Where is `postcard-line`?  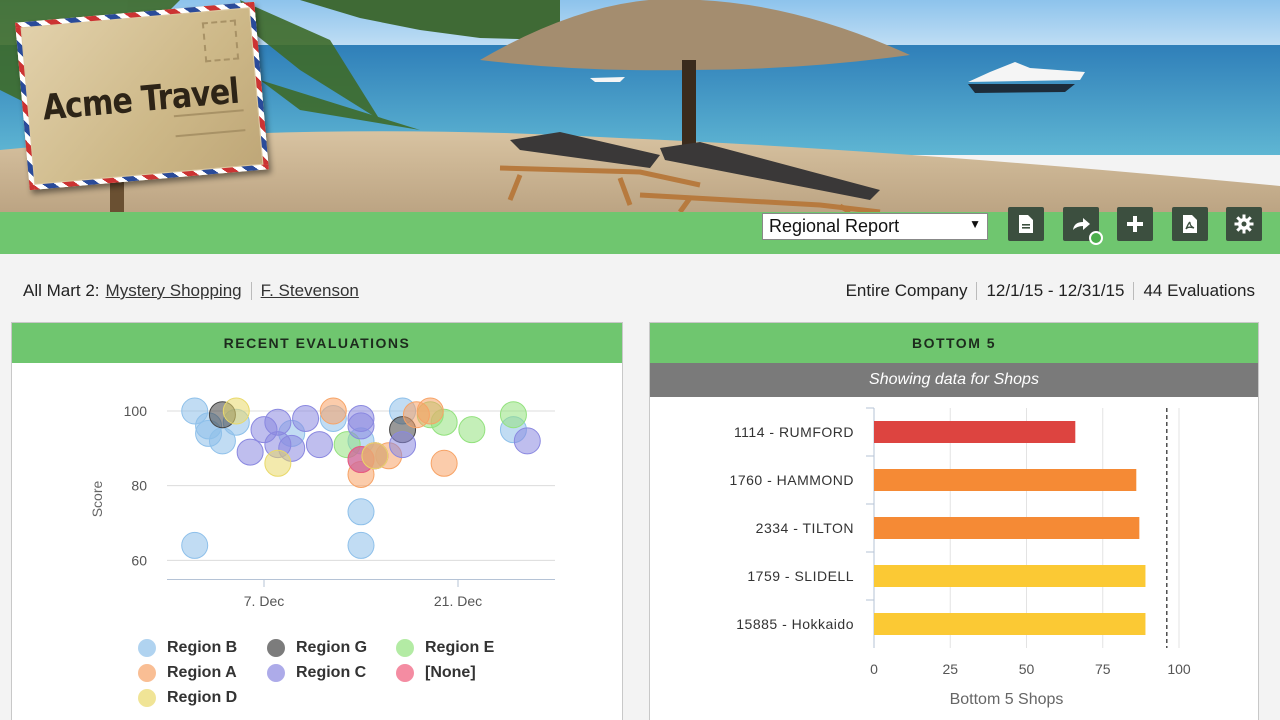
postcard-line is located at coordinates (210, 133).